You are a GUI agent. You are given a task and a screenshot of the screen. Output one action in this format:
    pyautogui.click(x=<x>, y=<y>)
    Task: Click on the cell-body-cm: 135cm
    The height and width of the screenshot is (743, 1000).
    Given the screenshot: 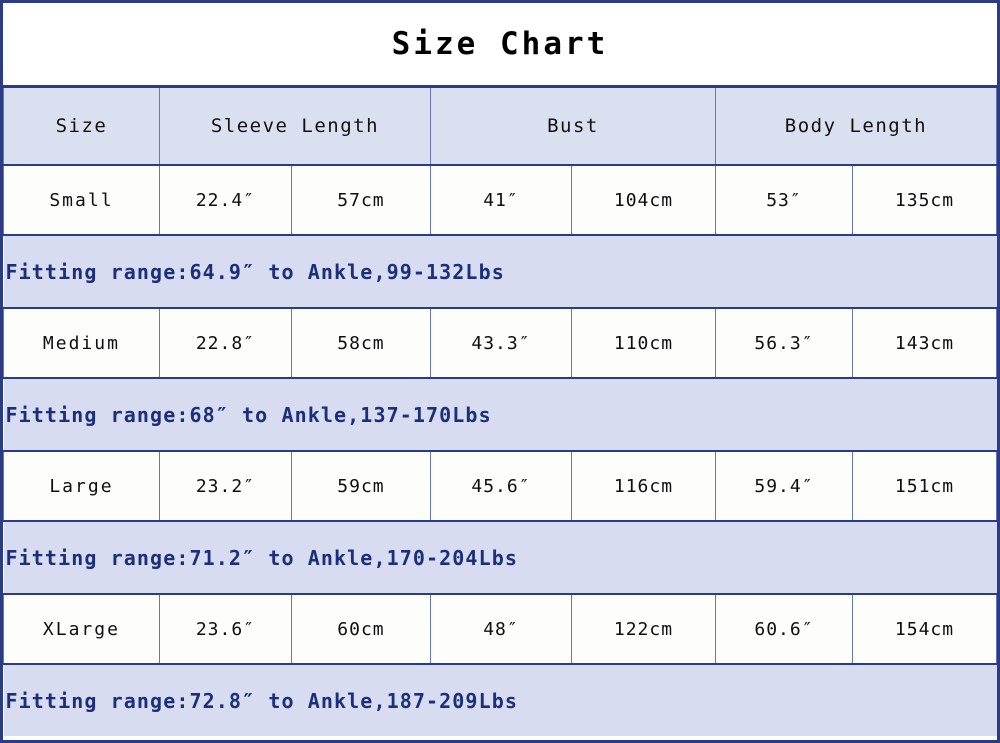 What is the action you would take?
    pyautogui.click(x=924, y=200)
    